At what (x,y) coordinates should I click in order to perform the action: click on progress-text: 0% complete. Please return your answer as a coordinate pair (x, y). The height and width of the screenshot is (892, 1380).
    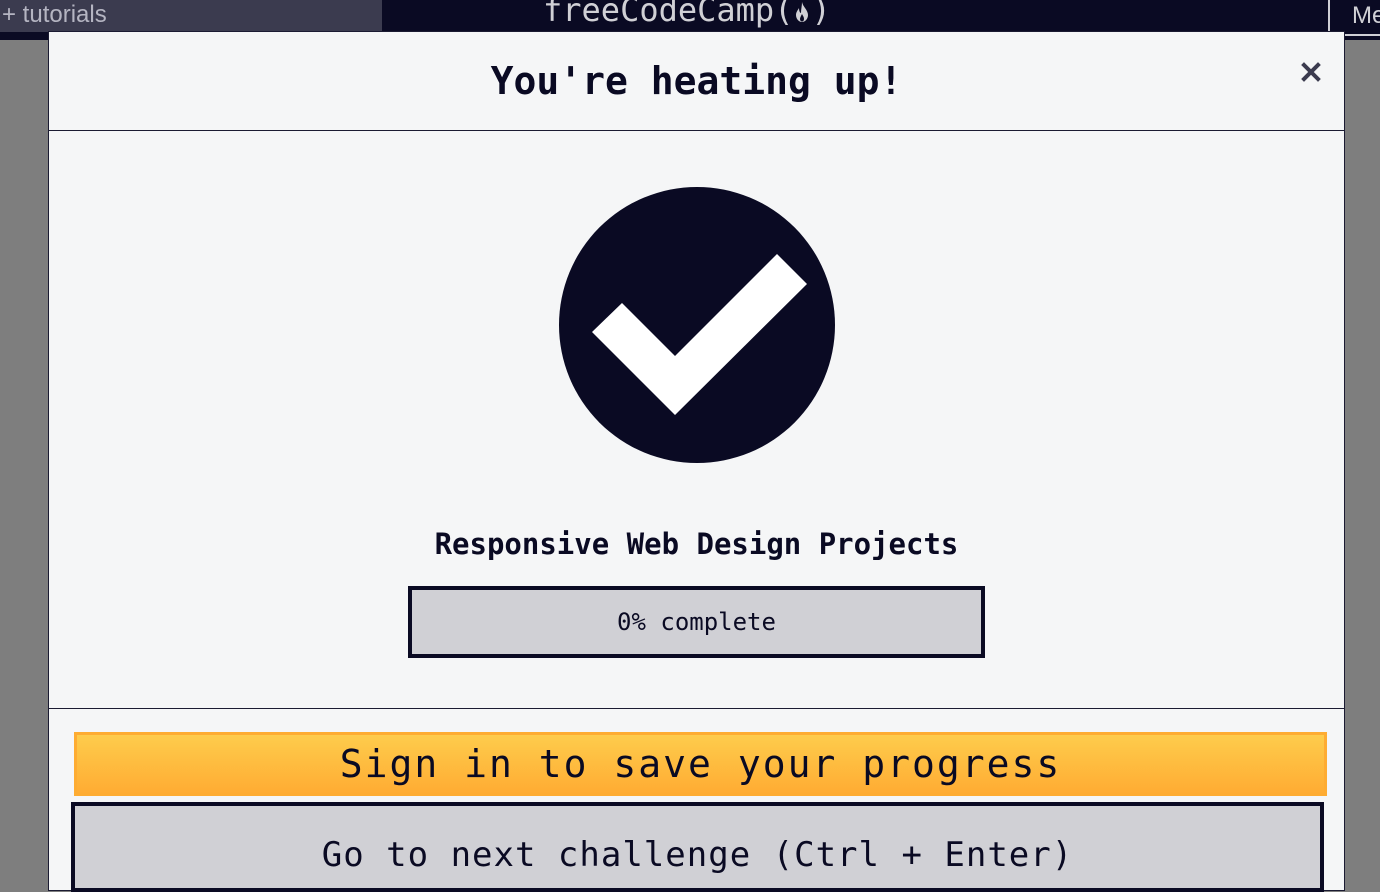
    Looking at the image, I should click on (696, 622).